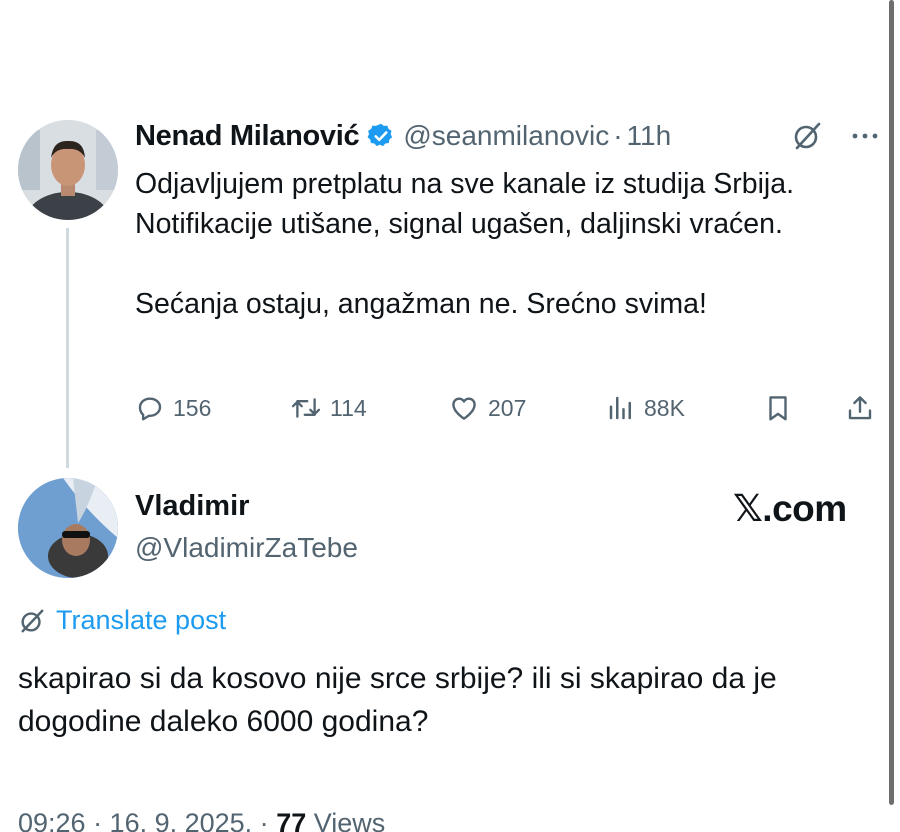  Describe the element at coordinates (807, 136) in the screenshot. I see `grok-icon` at that location.